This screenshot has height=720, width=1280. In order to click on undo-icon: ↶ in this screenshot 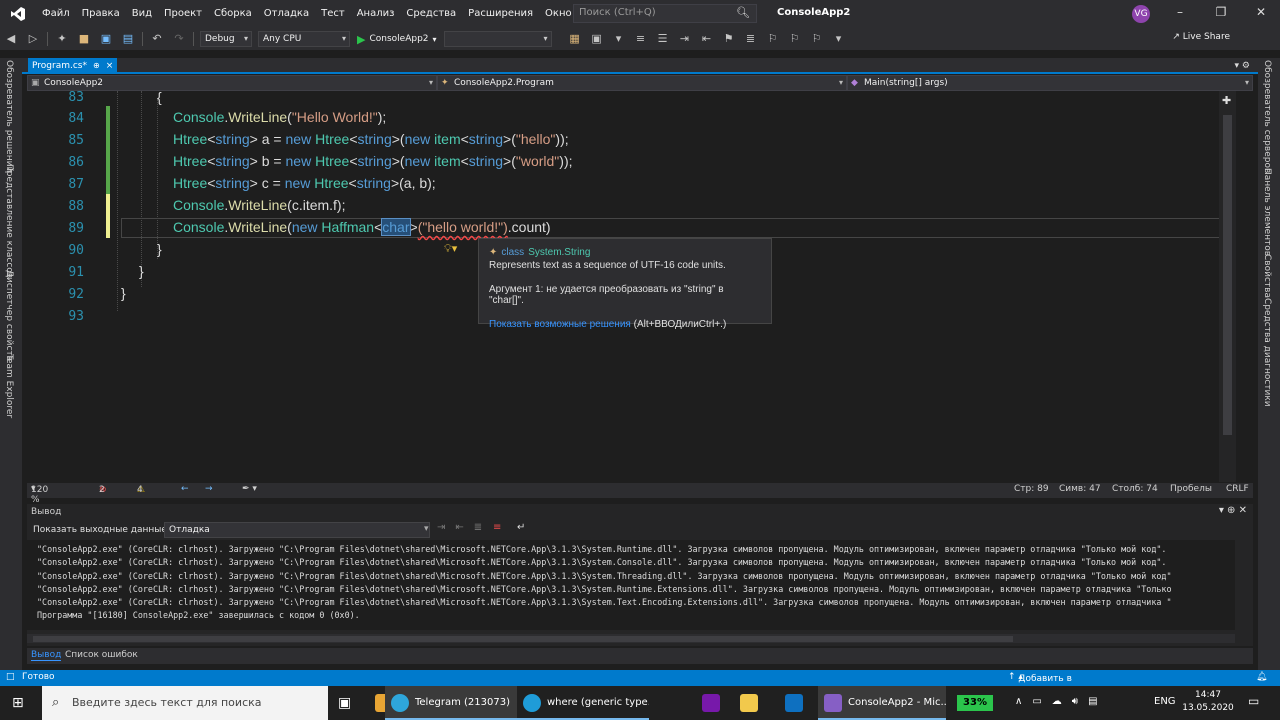, I will do `click(157, 39)`.